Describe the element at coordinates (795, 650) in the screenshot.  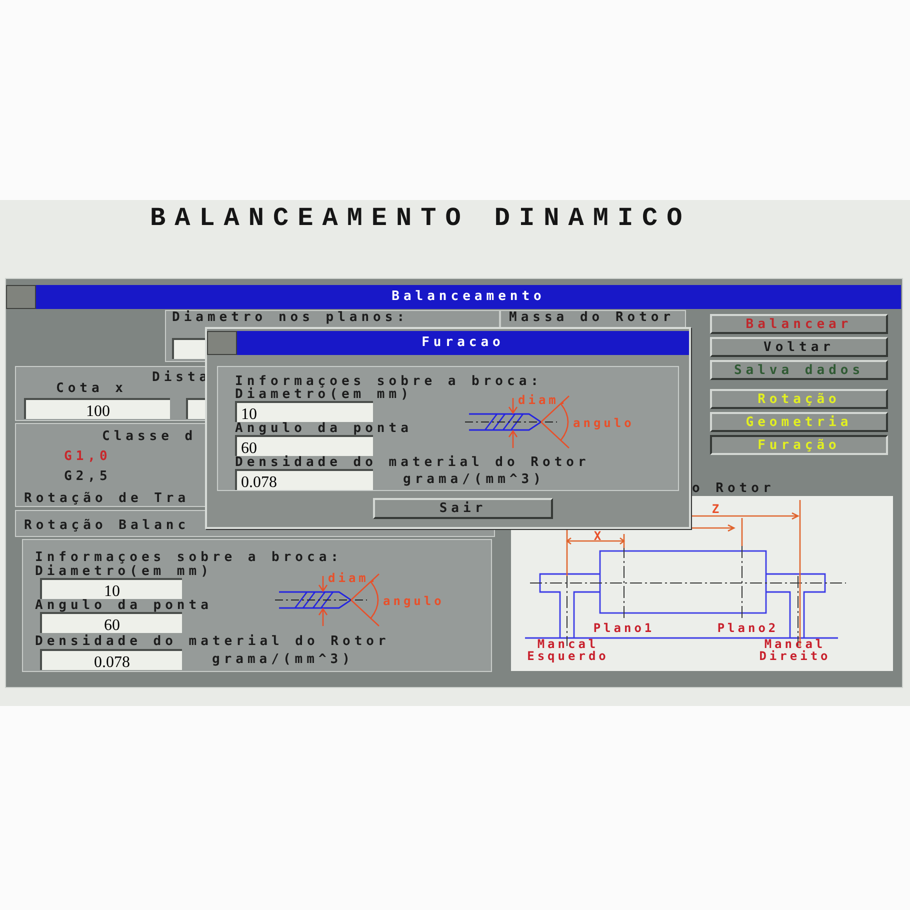
I see `bearing-label: Mancal Direito` at that location.